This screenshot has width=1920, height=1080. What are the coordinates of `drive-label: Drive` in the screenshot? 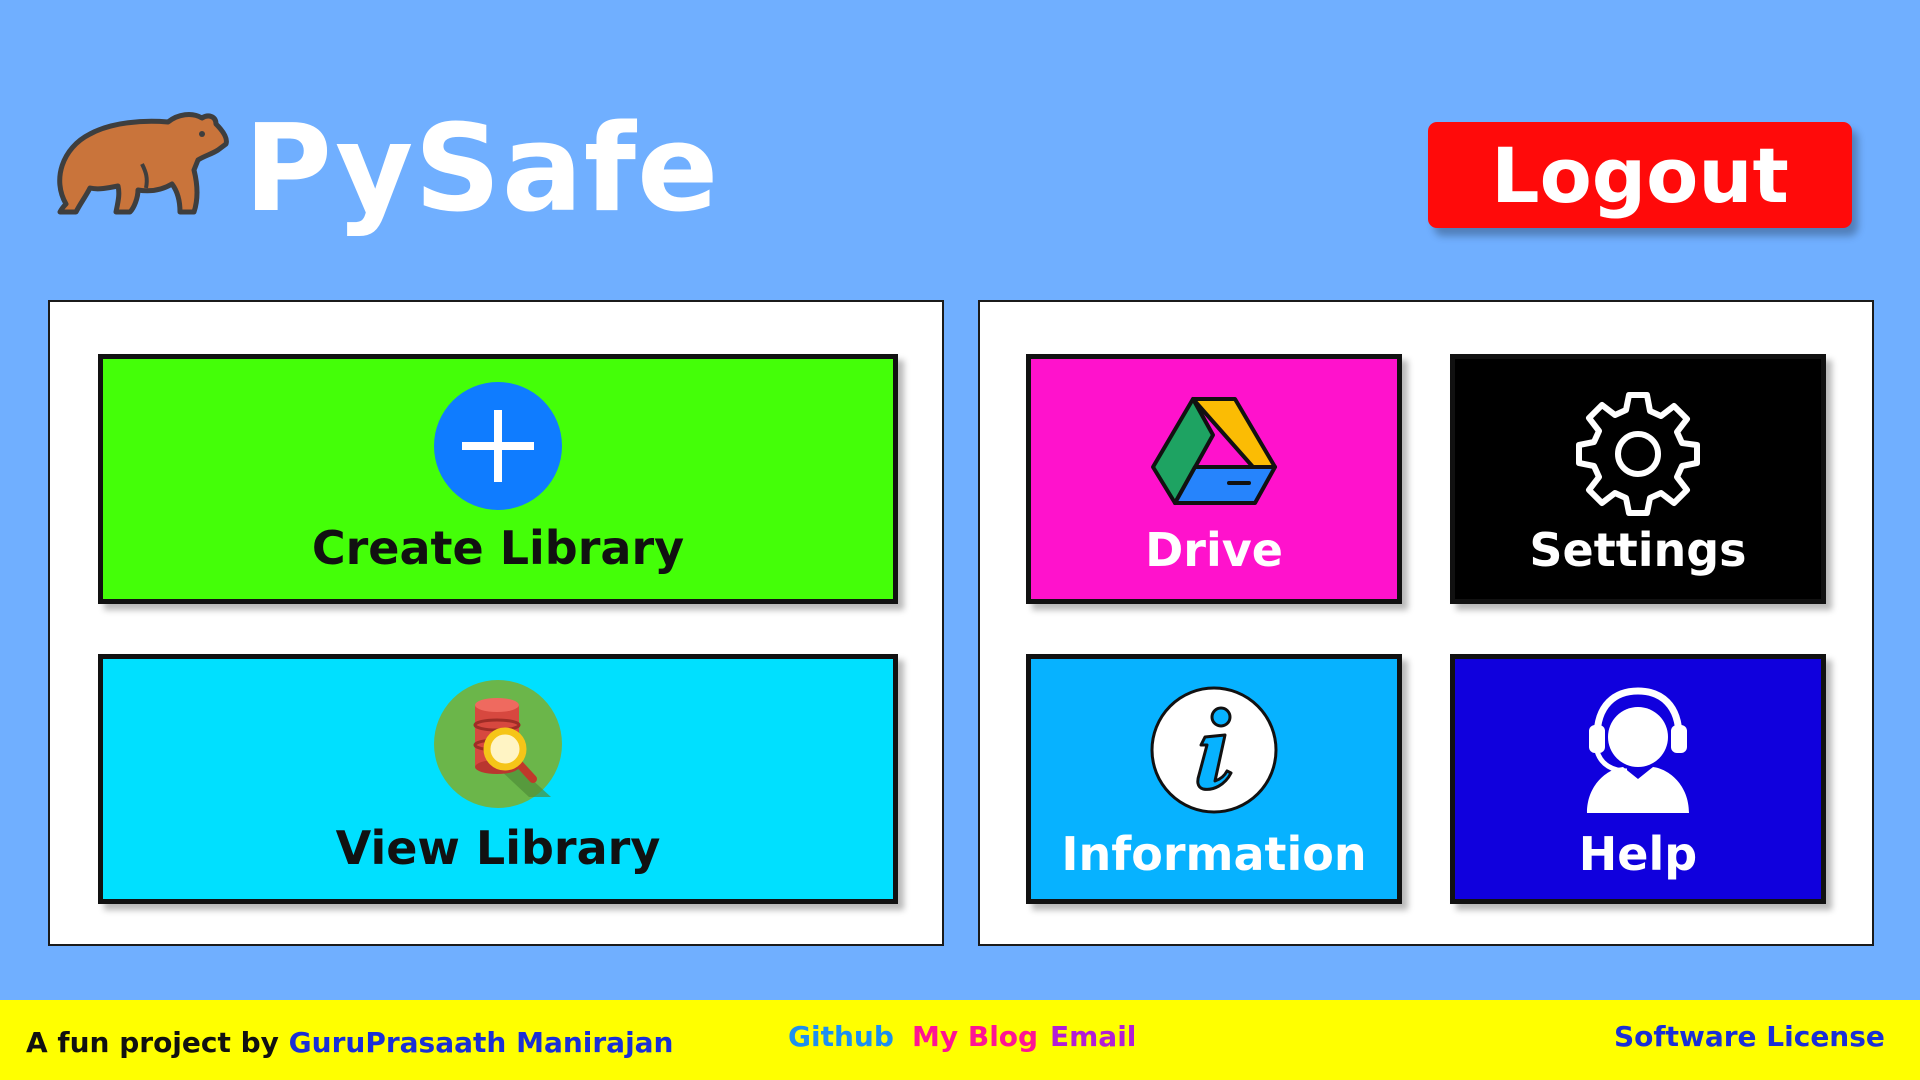 It's located at (1214, 550).